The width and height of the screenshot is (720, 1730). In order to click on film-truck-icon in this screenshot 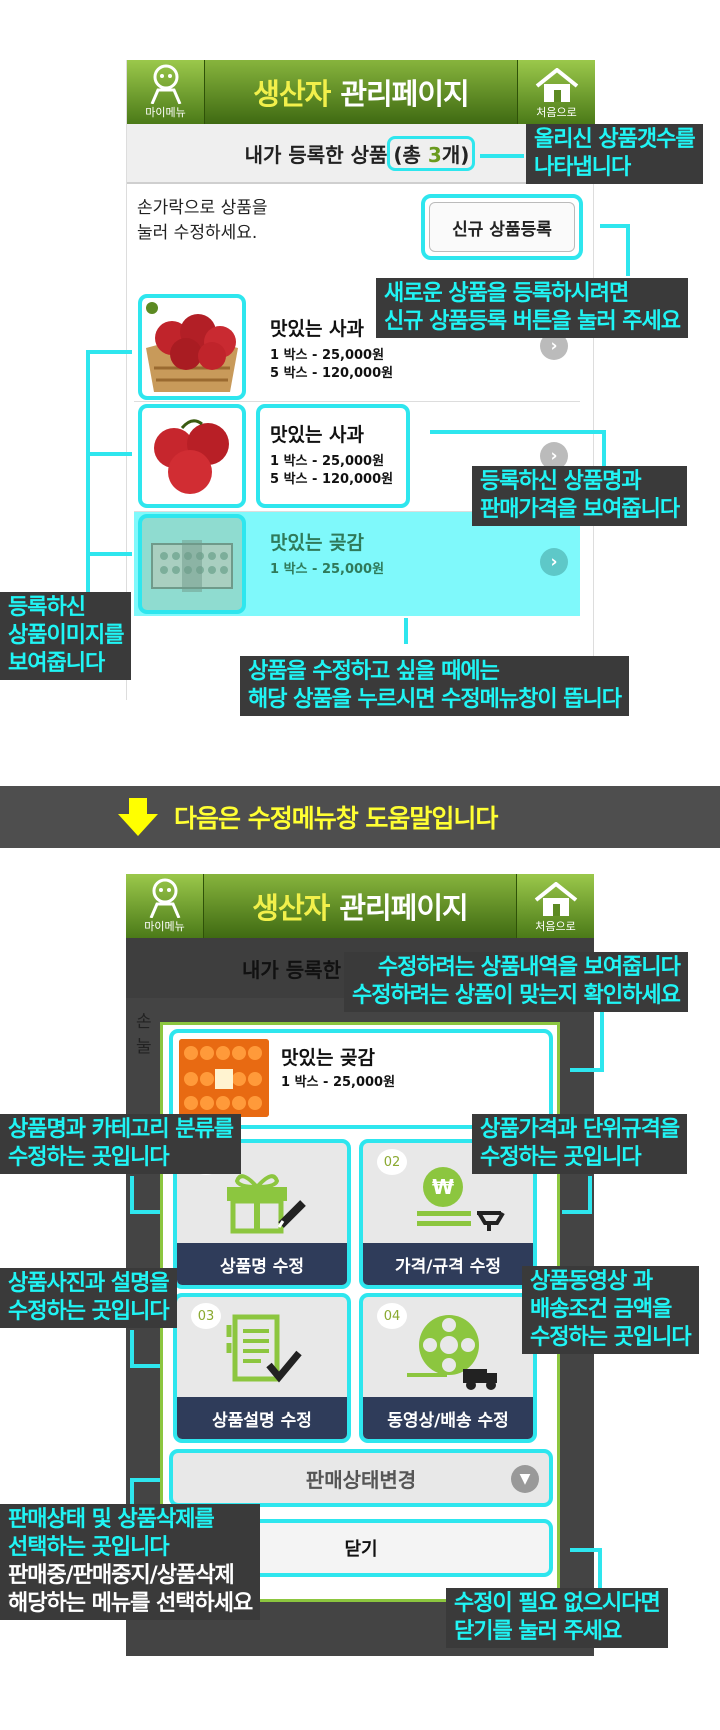, I will do `click(452, 1352)`.